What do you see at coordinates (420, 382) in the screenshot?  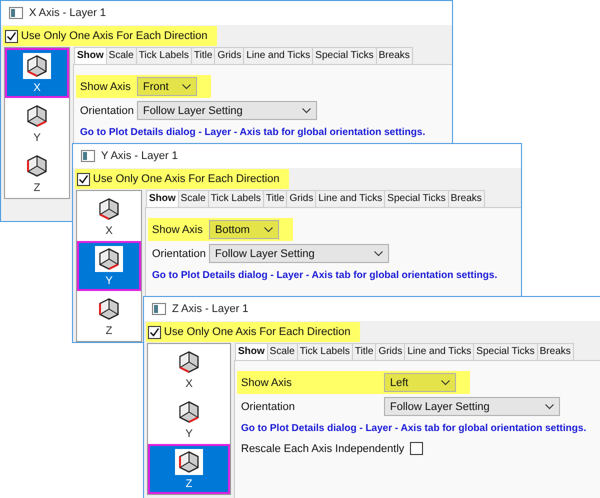 I see `show-axis-dropdown: Left` at bounding box center [420, 382].